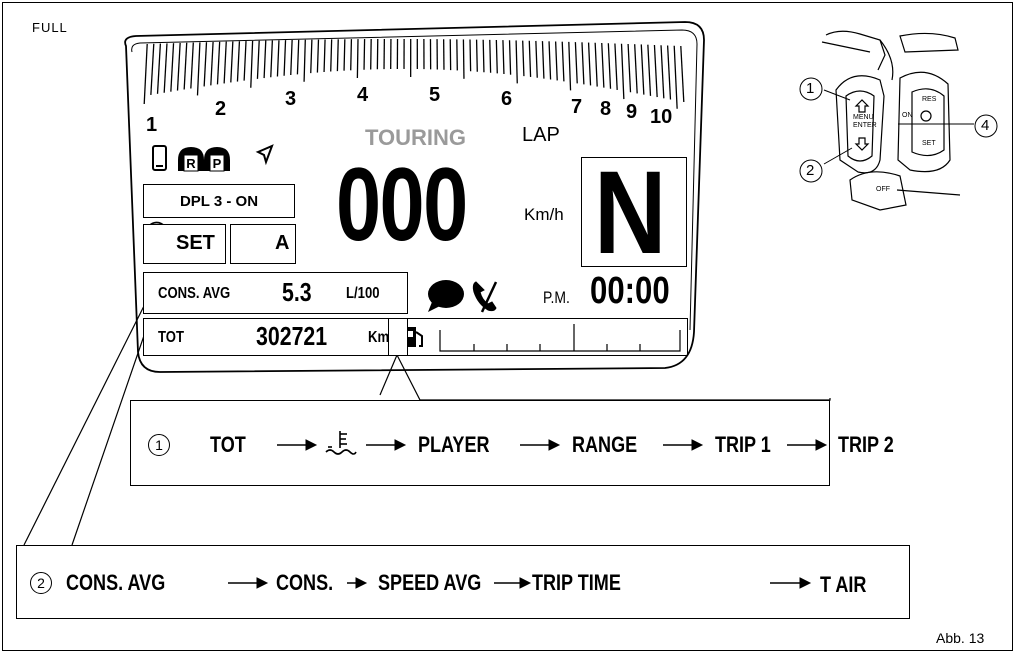 The width and height of the screenshot is (1016, 654). What do you see at coordinates (576, 582) in the screenshot?
I see `sequence2-item-trip-time: TRIP TIME` at bounding box center [576, 582].